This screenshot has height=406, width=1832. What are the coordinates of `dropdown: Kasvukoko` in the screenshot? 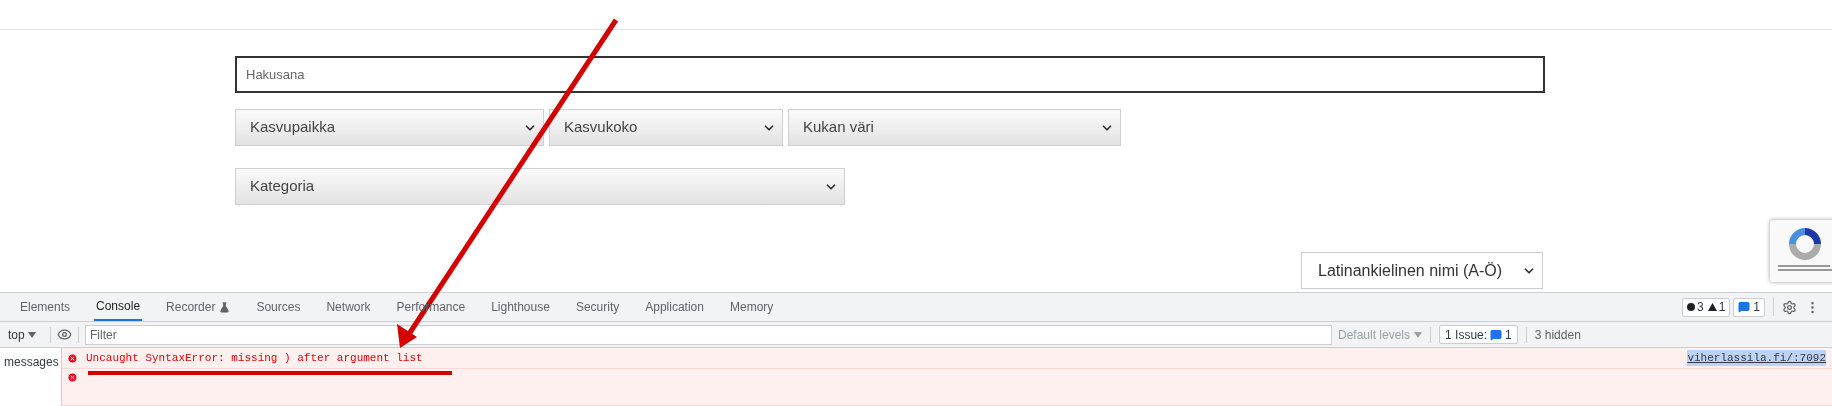 It's located at (666, 127).